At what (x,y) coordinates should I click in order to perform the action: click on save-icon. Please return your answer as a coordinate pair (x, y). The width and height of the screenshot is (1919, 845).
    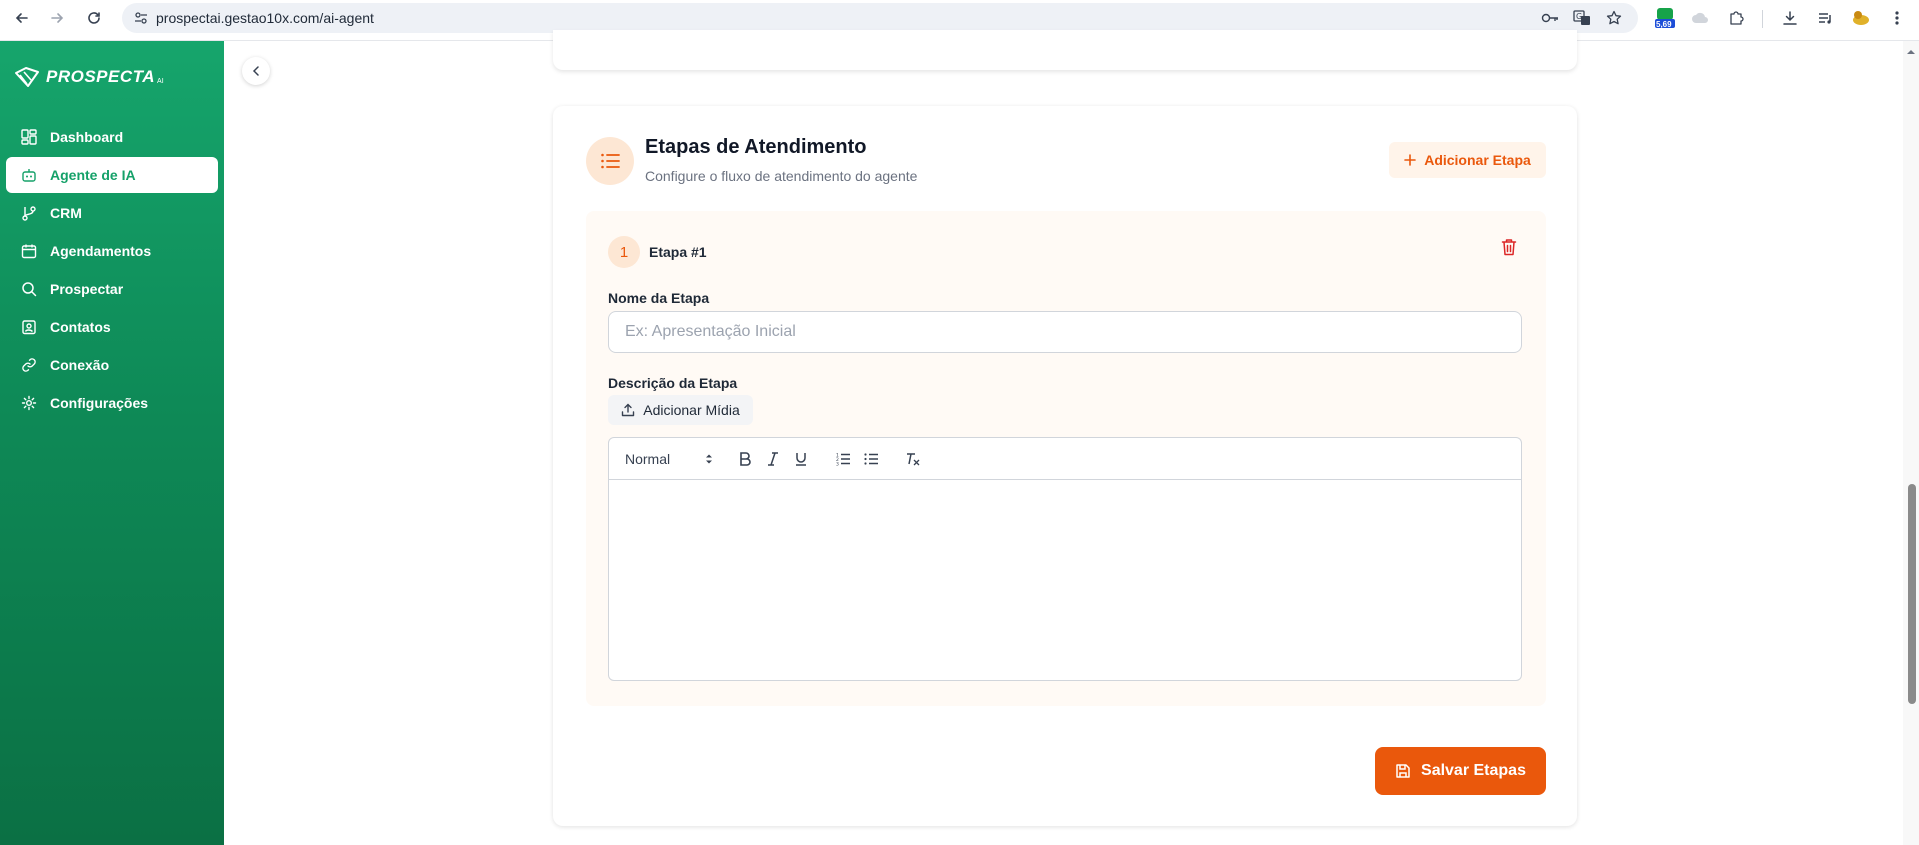
    Looking at the image, I should click on (1403, 771).